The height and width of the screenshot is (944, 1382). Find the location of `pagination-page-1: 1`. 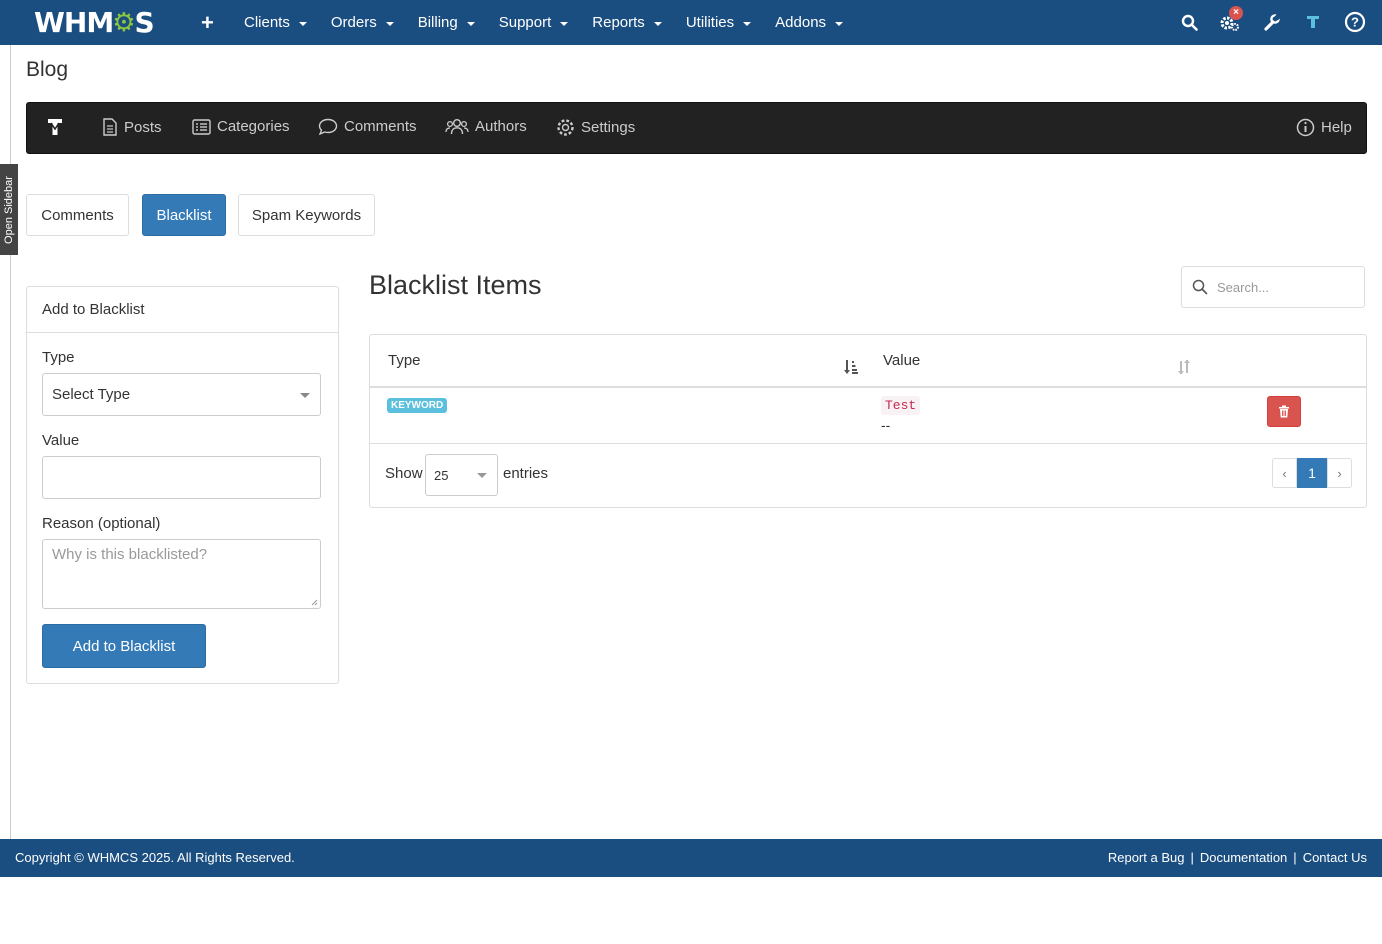

pagination-page-1: 1 is located at coordinates (1312, 473).